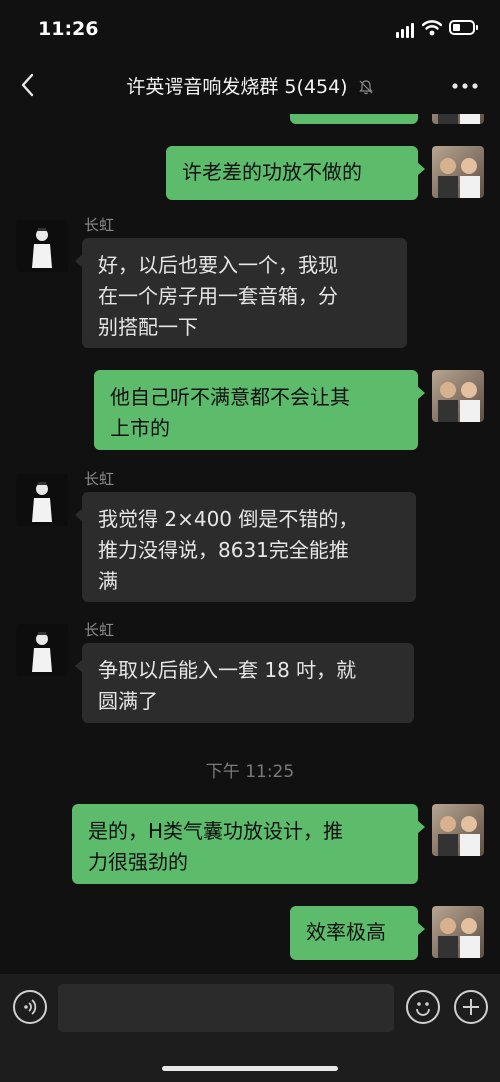 The height and width of the screenshot is (1082, 500). What do you see at coordinates (248, 844) in the screenshot?
I see `message-bubble: 是的，H类气囊功放设计，推 力很强劲的` at bounding box center [248, 844].